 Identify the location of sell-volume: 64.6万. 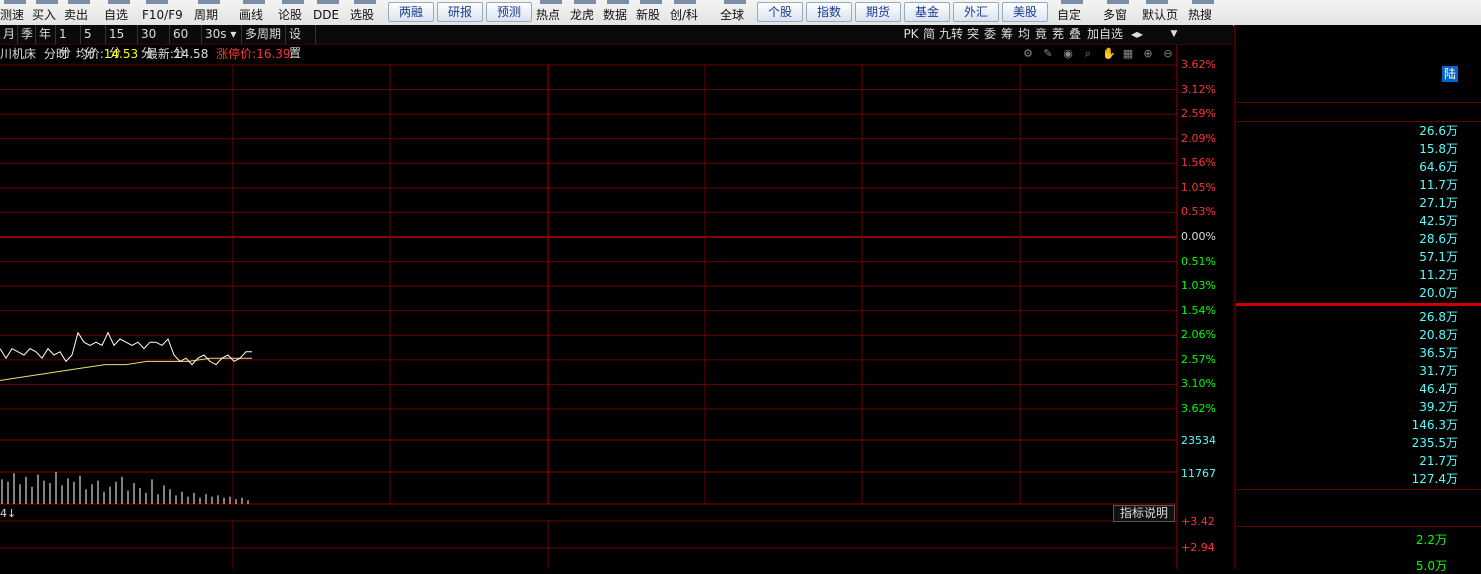
(1438, 167).